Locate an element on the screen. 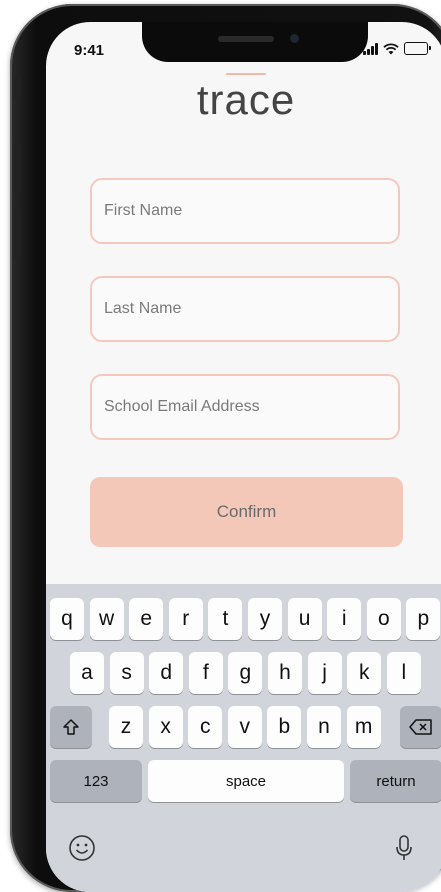 The image size is (441, 892). key-b: b is located at coordinates (284, 727).